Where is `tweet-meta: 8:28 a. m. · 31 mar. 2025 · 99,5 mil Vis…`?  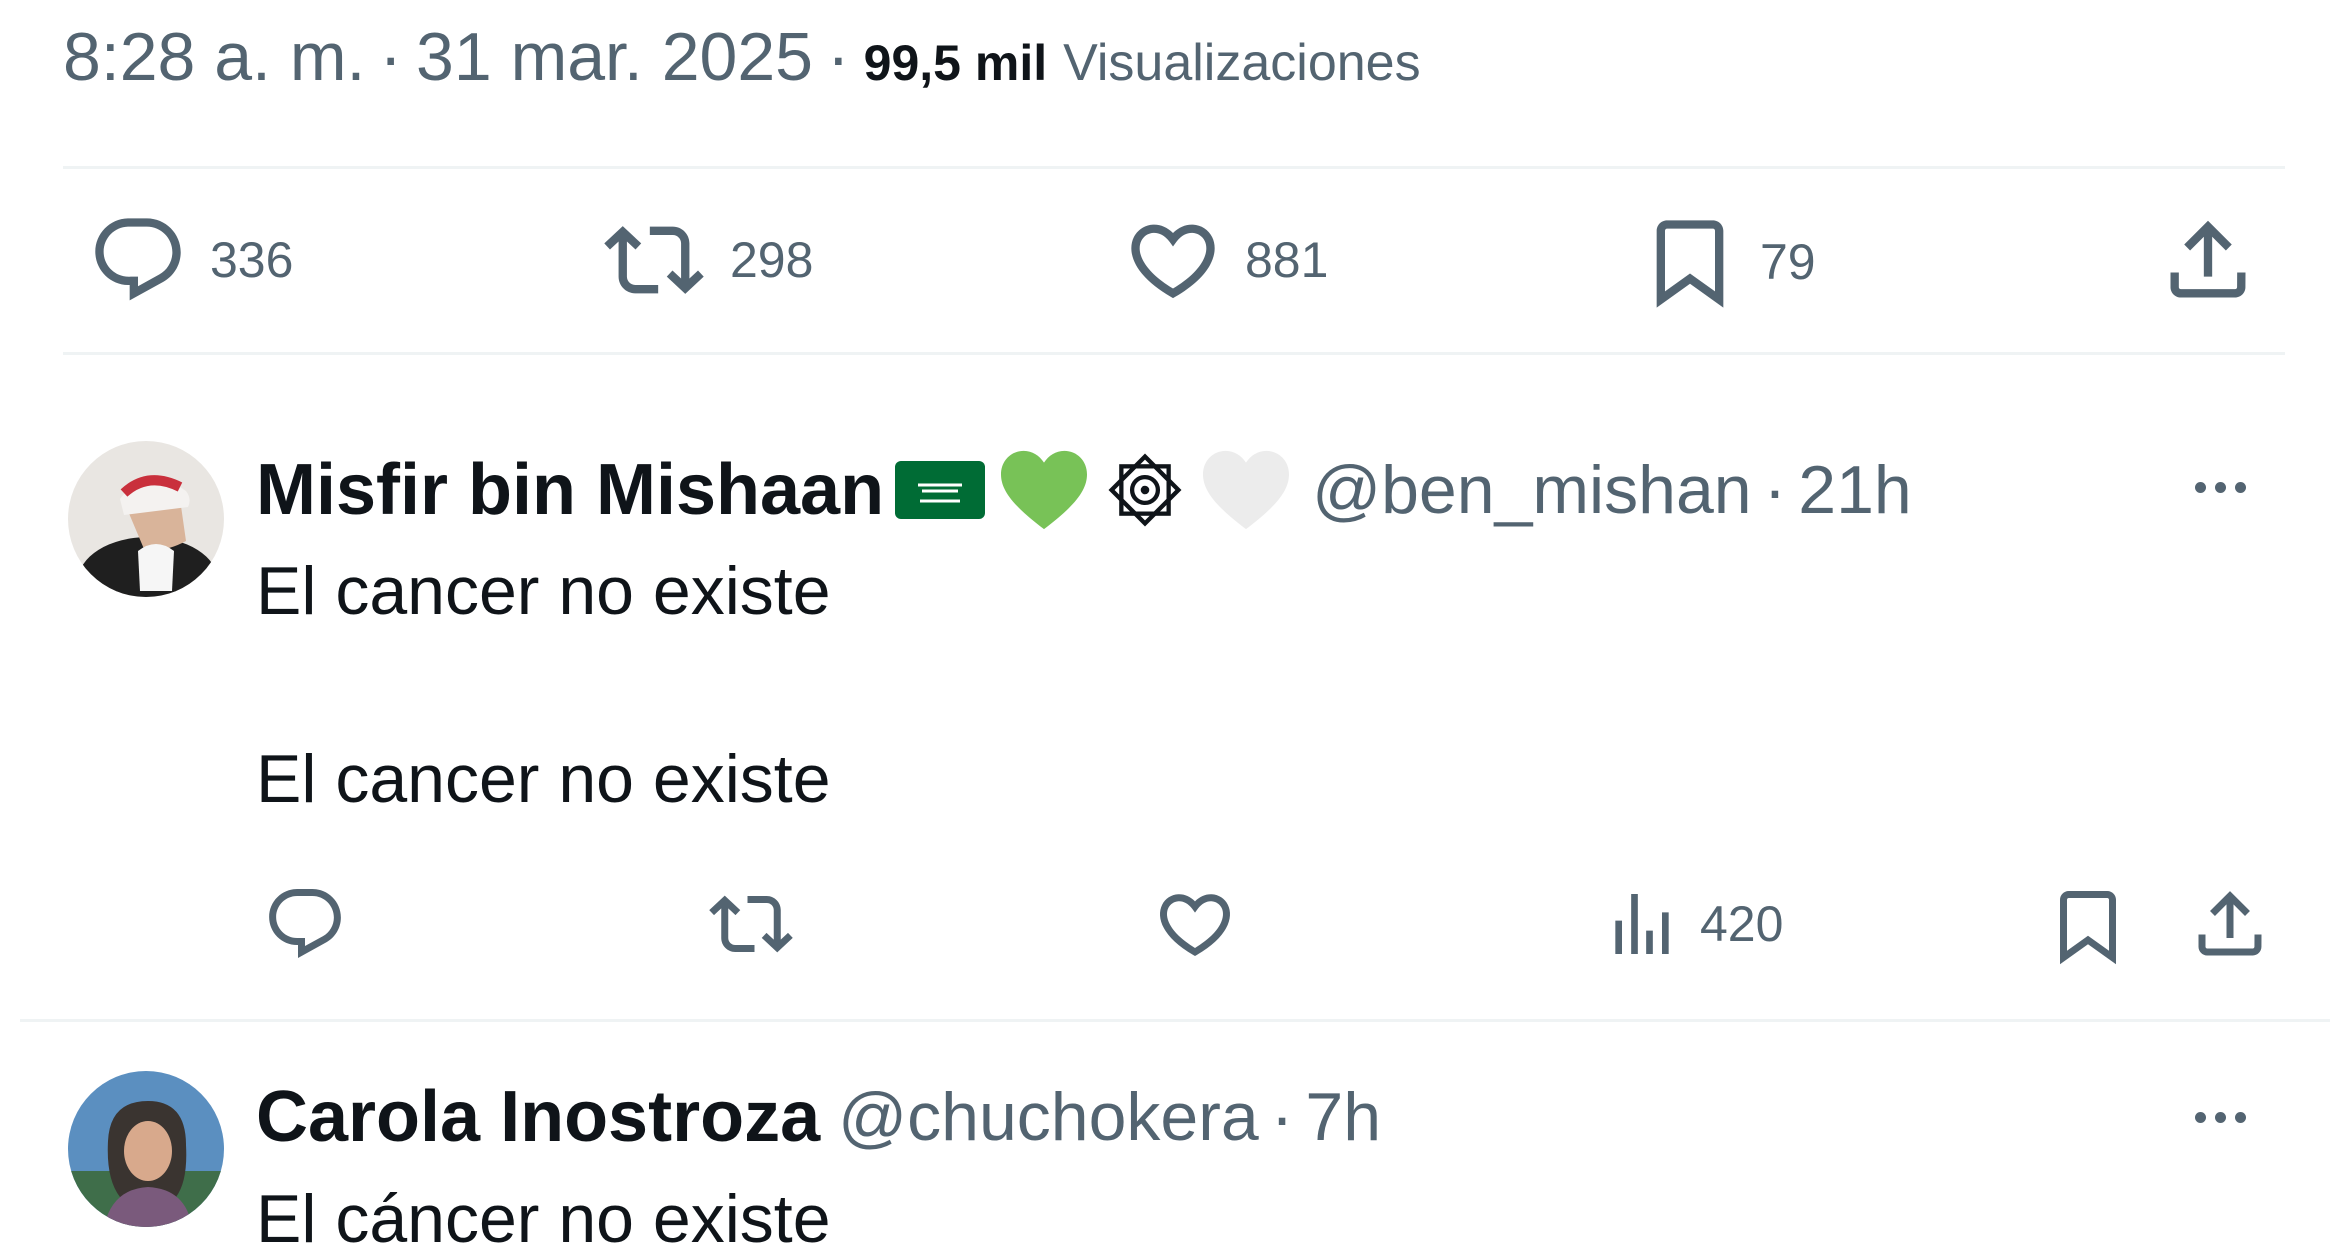
tweet-meta: 8:28 a. m. · 31 mar. 2025 · 99,5 mil Vis… is located at coordinates (742, 58).